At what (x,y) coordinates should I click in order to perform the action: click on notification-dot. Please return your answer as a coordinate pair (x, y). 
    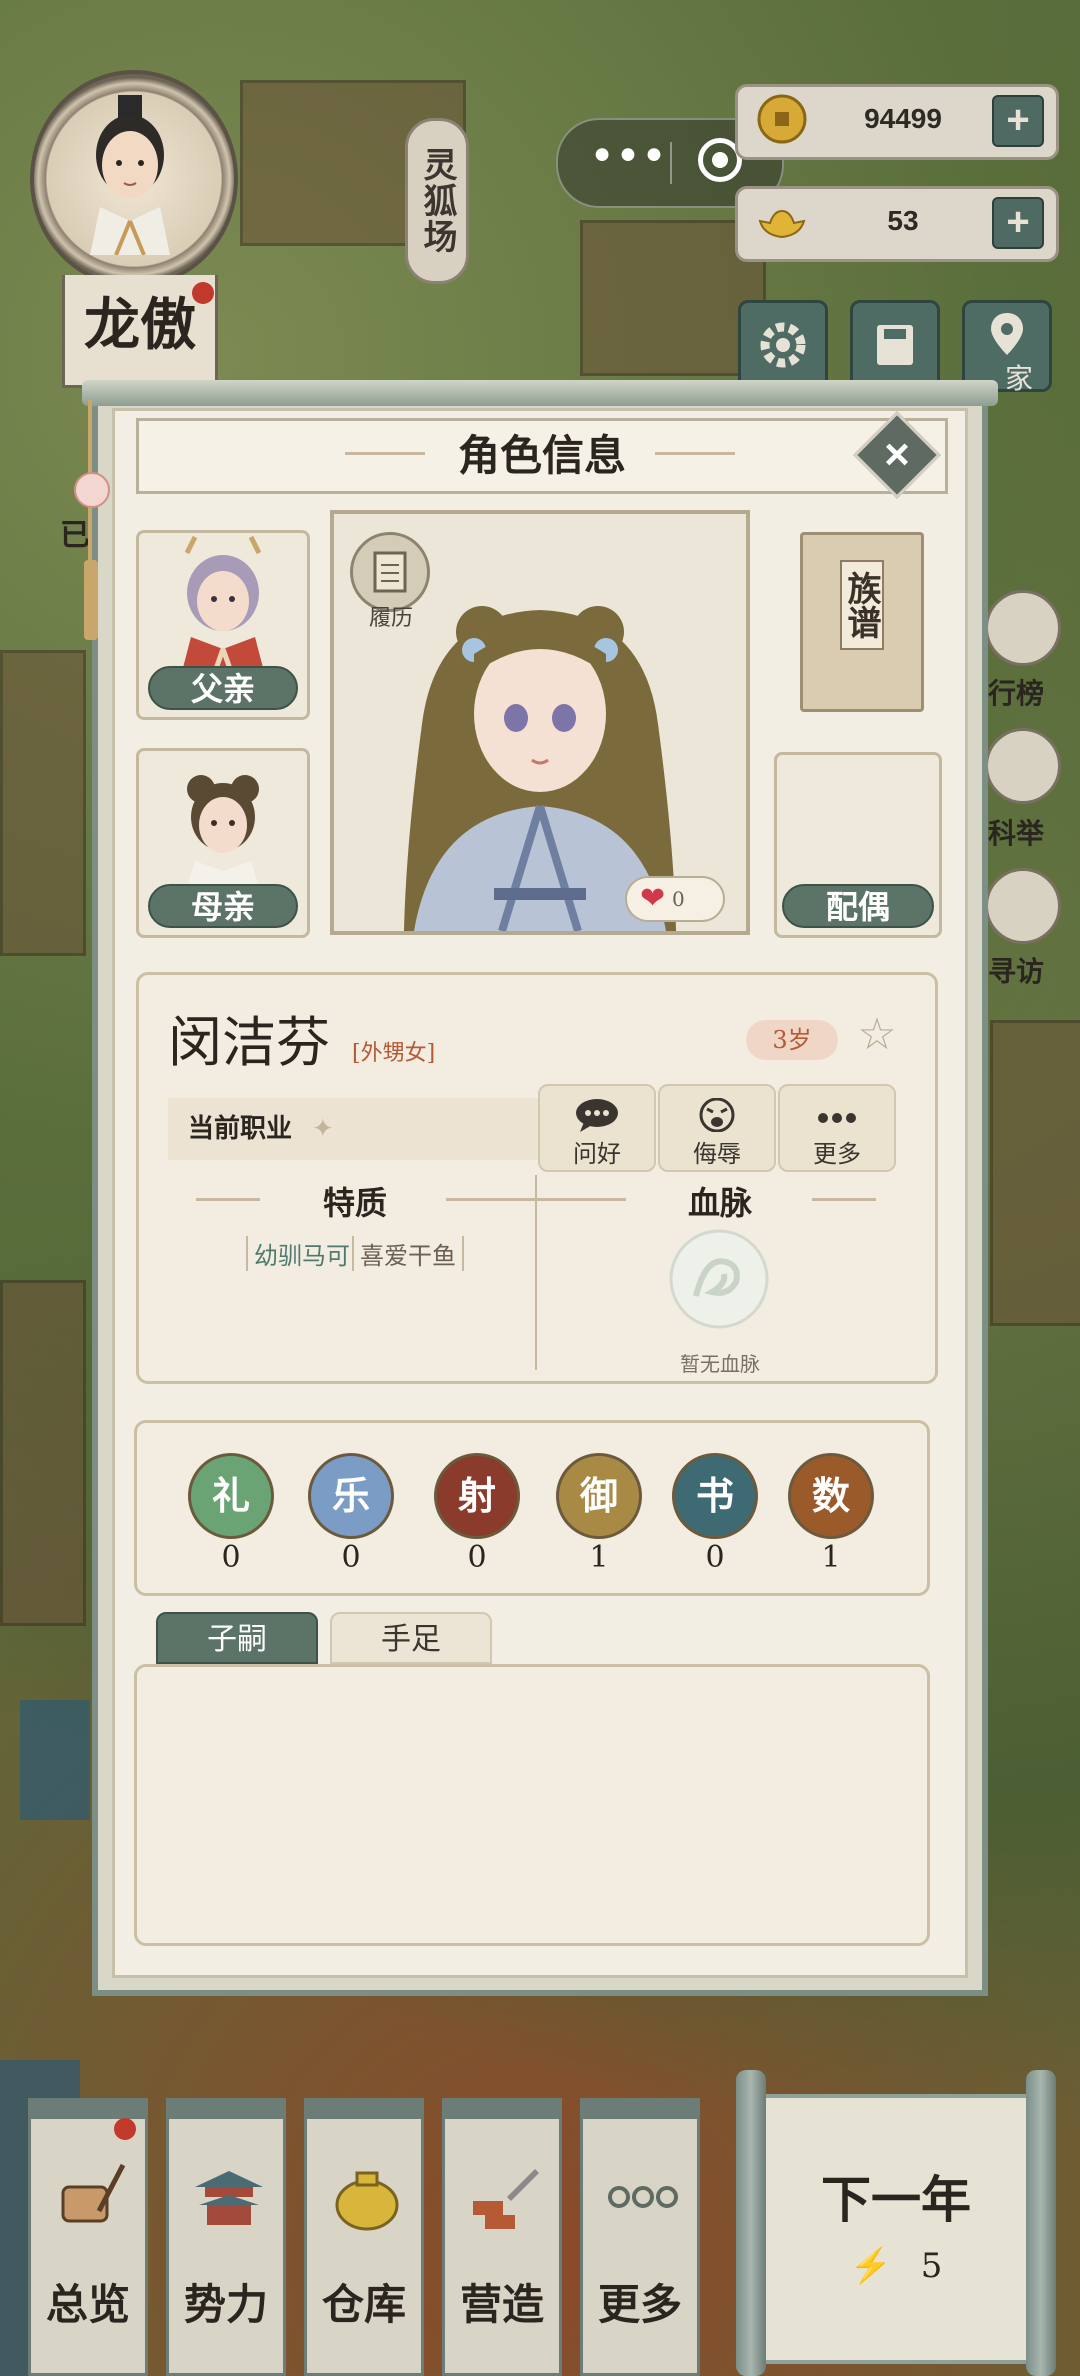
    Looking at the image, I should click on (203, 293).